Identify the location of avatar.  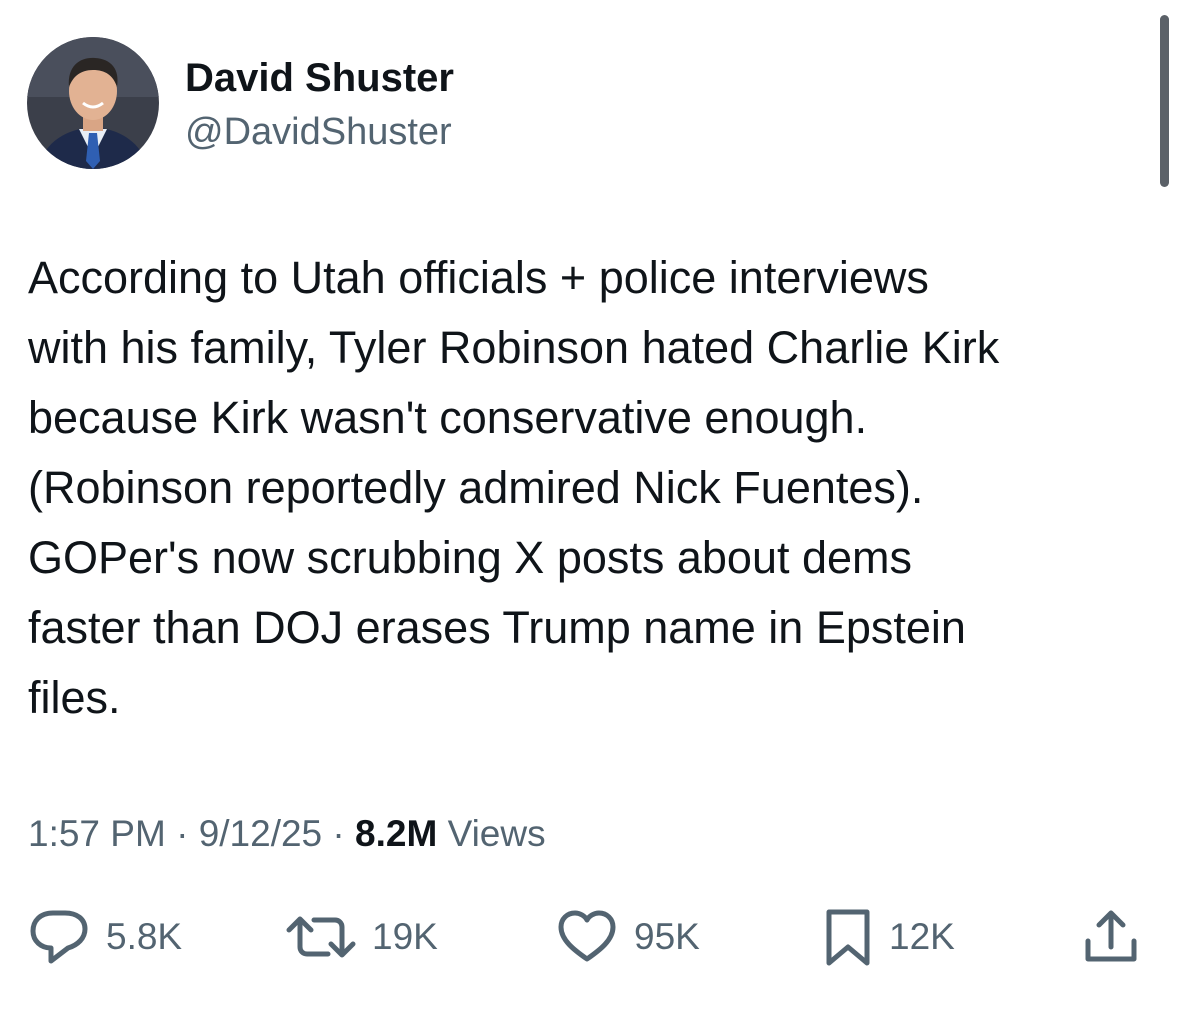
(93, 103).